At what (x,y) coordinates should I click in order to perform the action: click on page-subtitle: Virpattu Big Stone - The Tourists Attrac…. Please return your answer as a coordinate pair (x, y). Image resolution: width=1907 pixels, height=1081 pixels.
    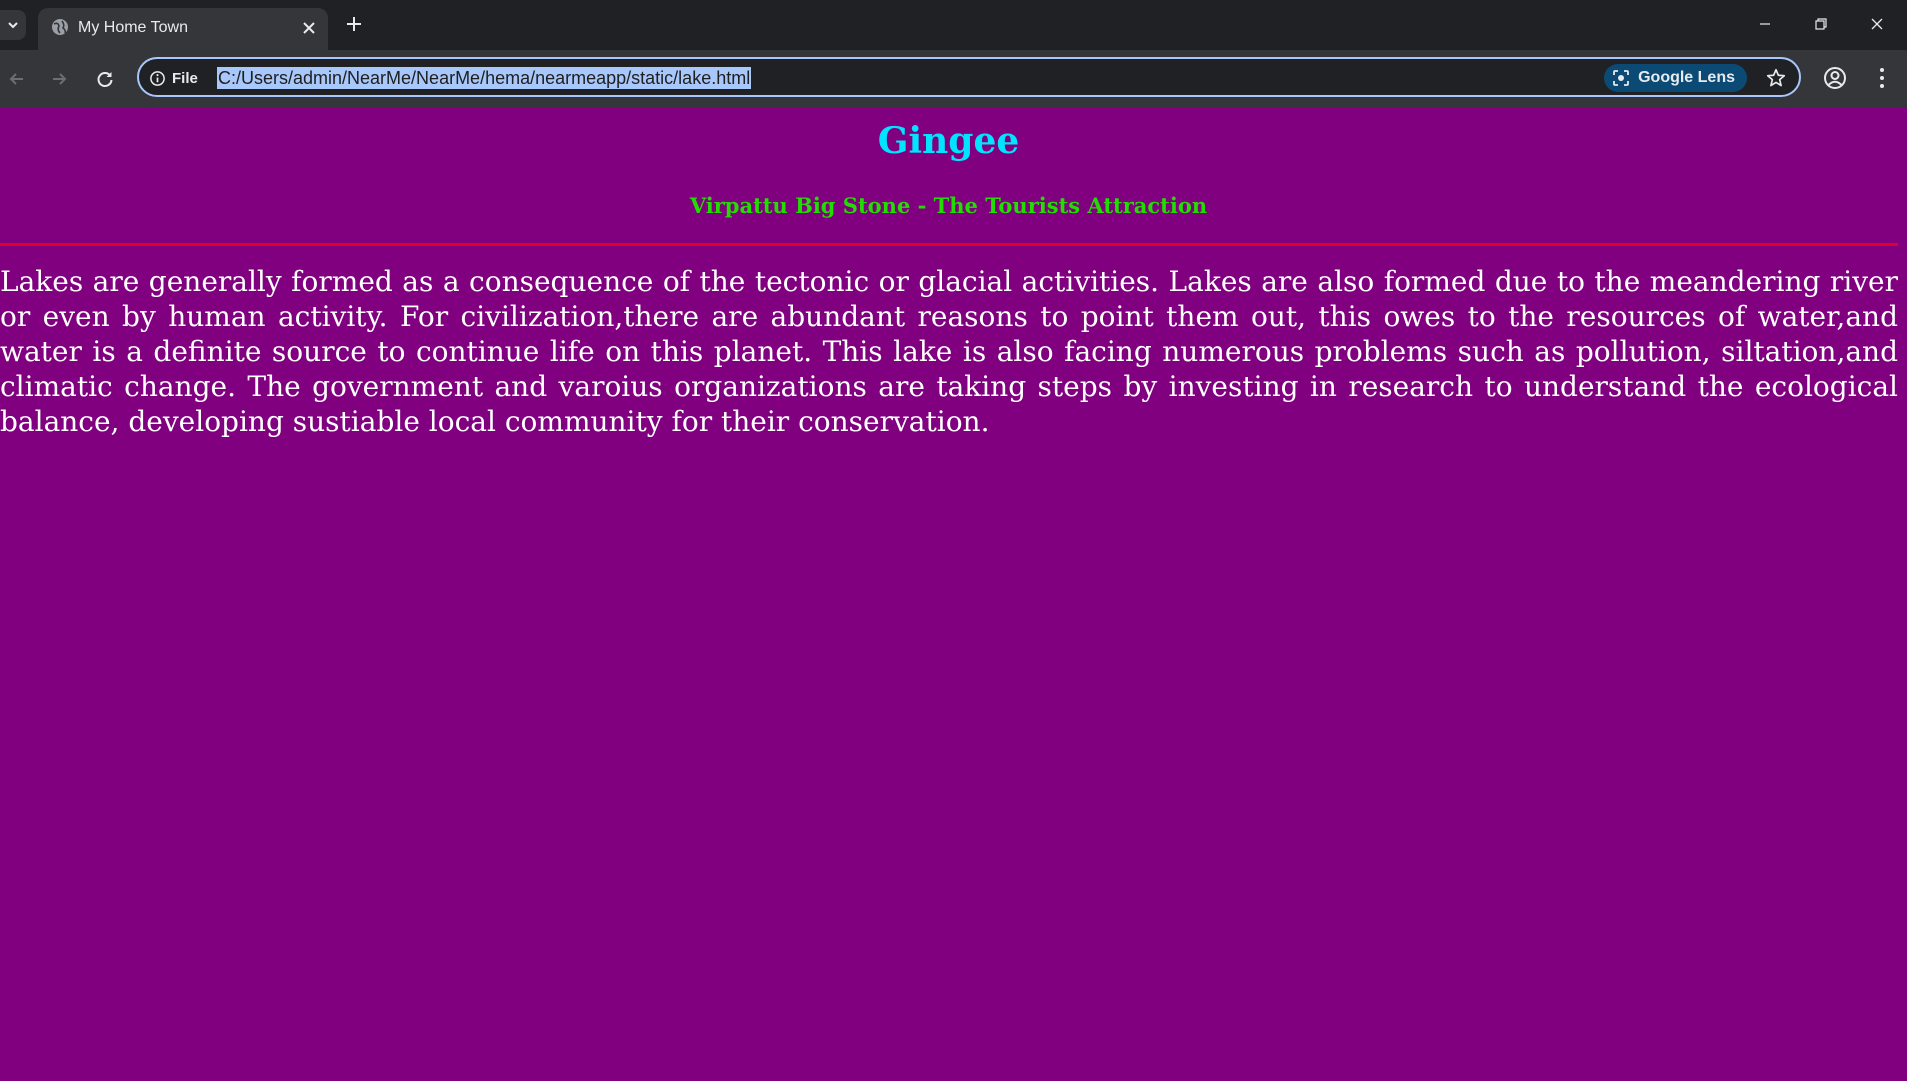
    Looking at the image, I should click on (948, 205).